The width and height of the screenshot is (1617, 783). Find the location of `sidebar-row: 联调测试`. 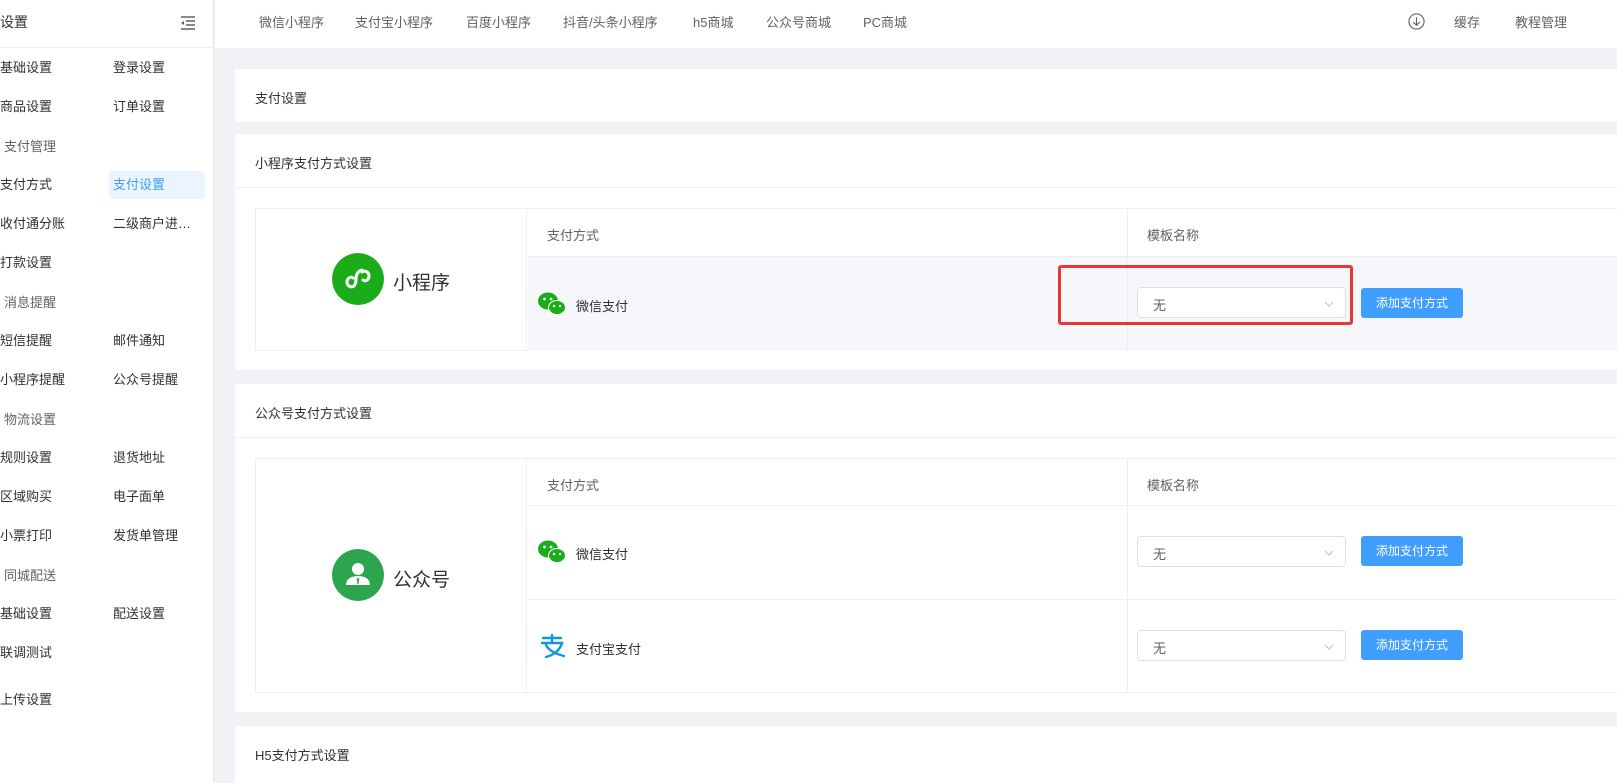

sidebar-row: 联调测试 is located at coordinates (107, 652).